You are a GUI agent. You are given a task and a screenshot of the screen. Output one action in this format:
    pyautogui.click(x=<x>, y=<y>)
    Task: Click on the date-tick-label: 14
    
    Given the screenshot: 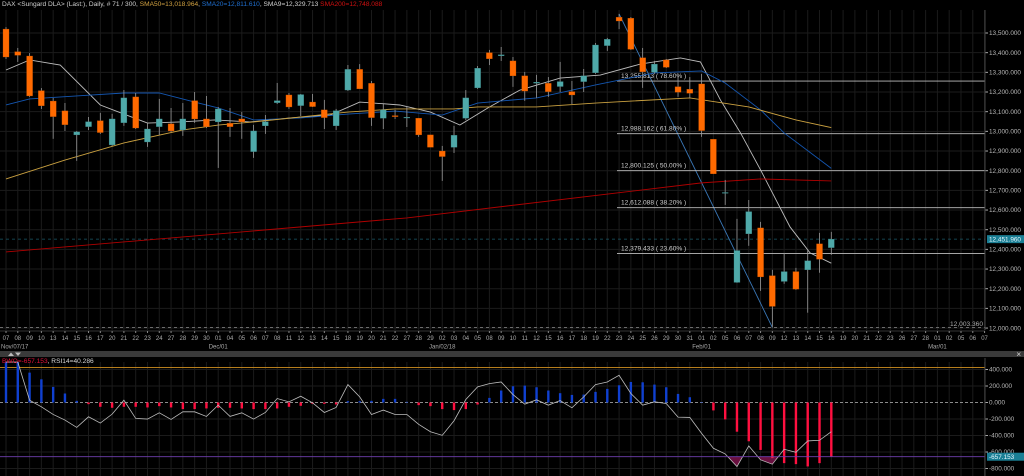 What is the action you would take?
    pyautogui.click(x=65, y=339)
    